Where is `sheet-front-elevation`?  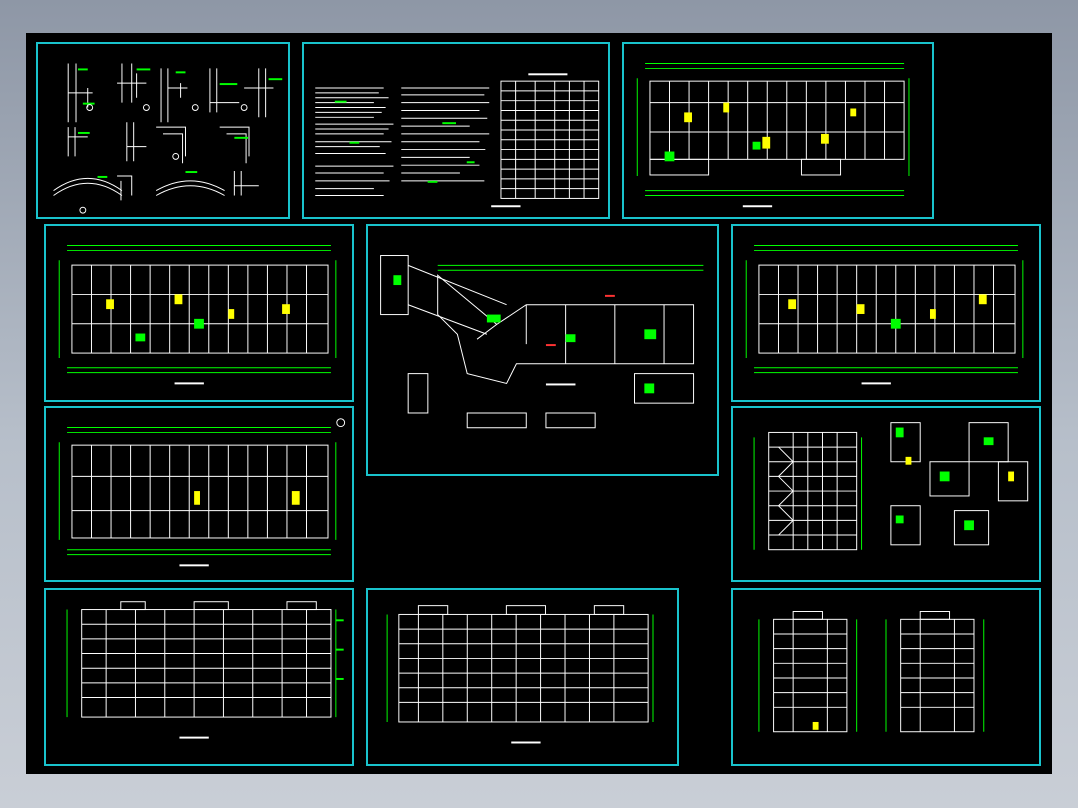
sheet-front-elevation is located at coordinates (199, 677).